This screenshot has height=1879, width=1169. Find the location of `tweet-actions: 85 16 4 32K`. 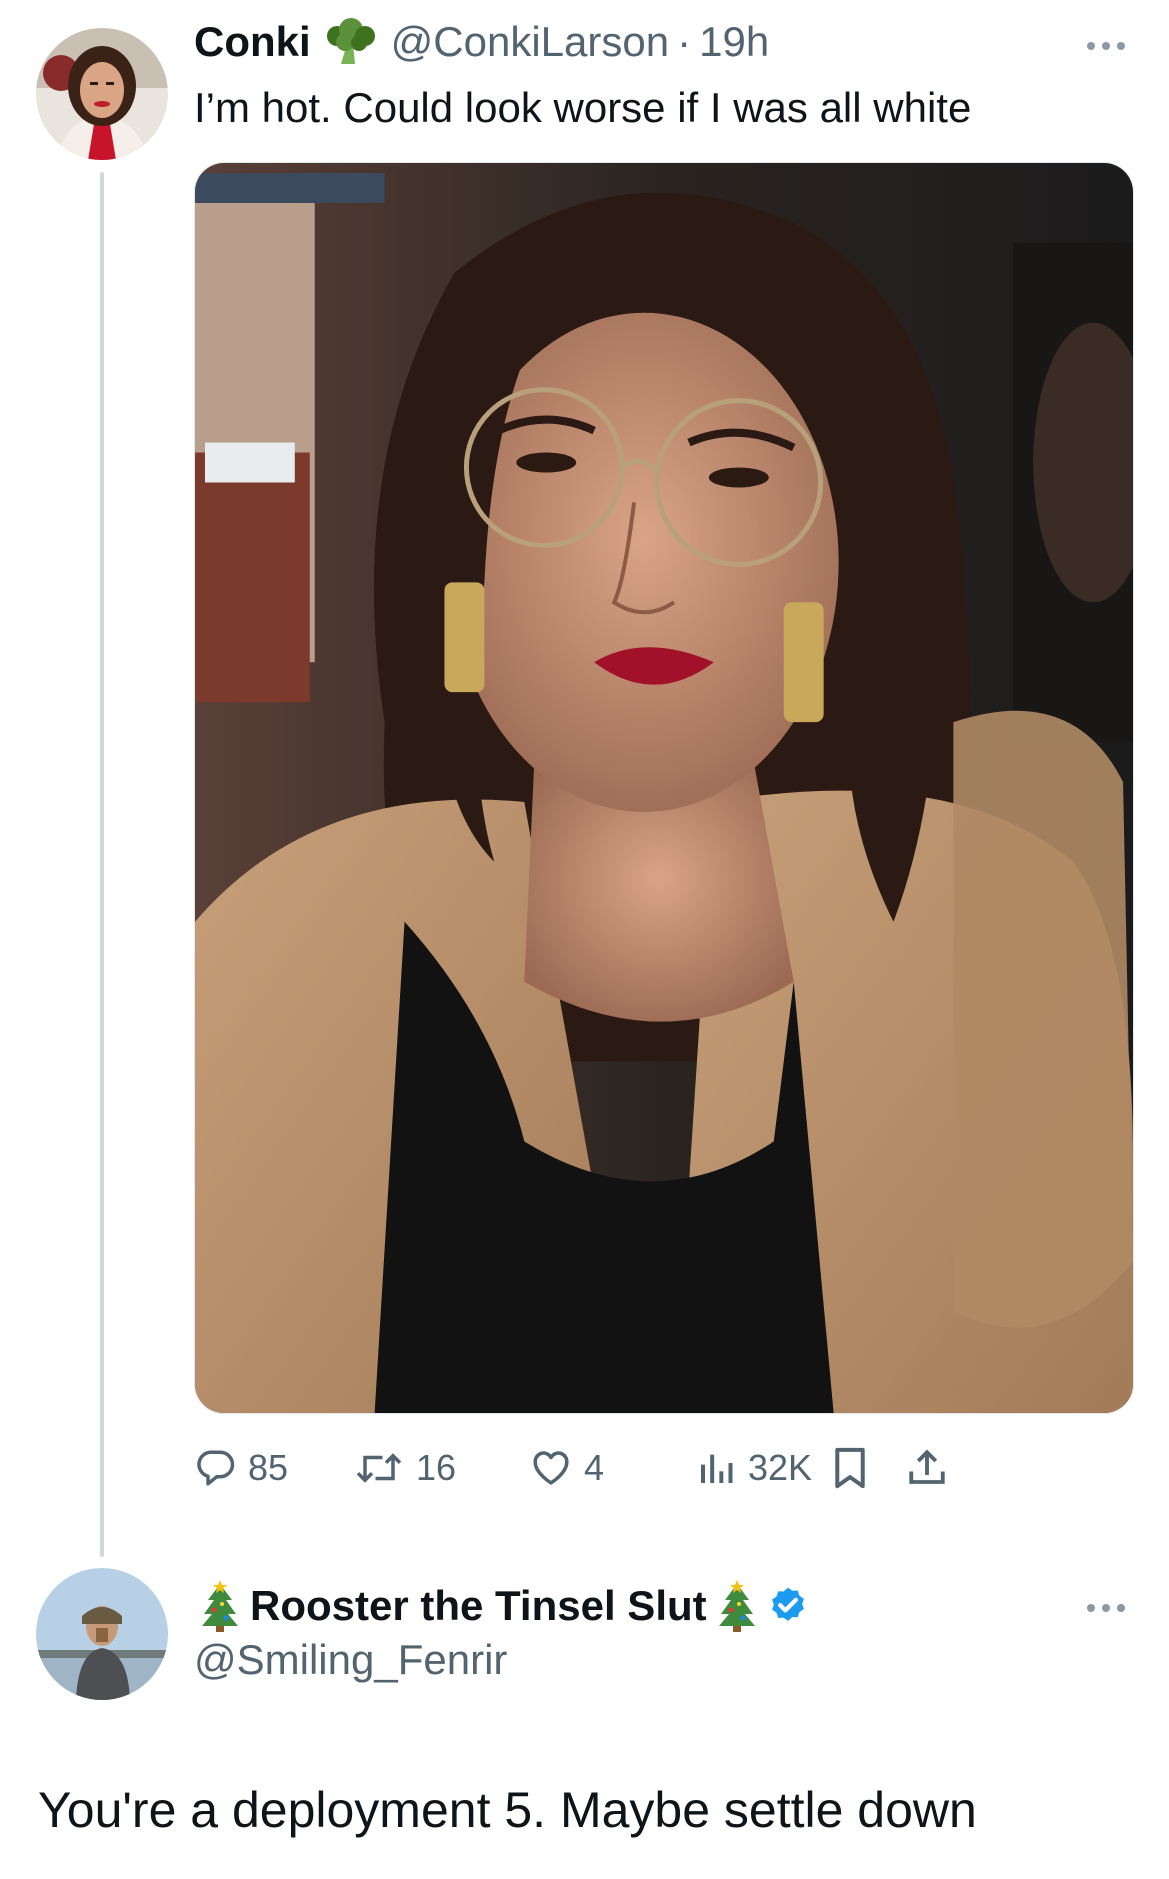

tweet-actions: 85 16 4 32K is located at coordinates (664, 1468).